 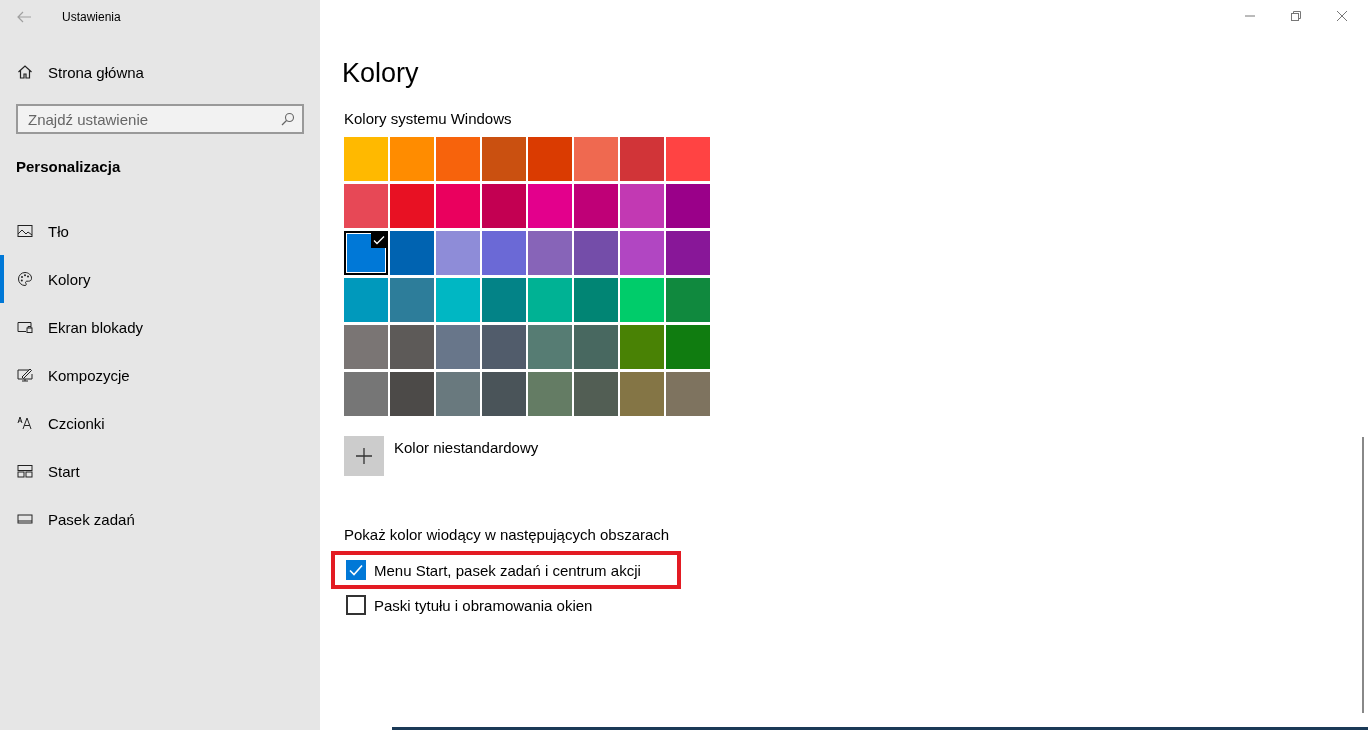 I want to click on checkbox: Paski tytułu i obramowania okien, so click(x=506, y=605).